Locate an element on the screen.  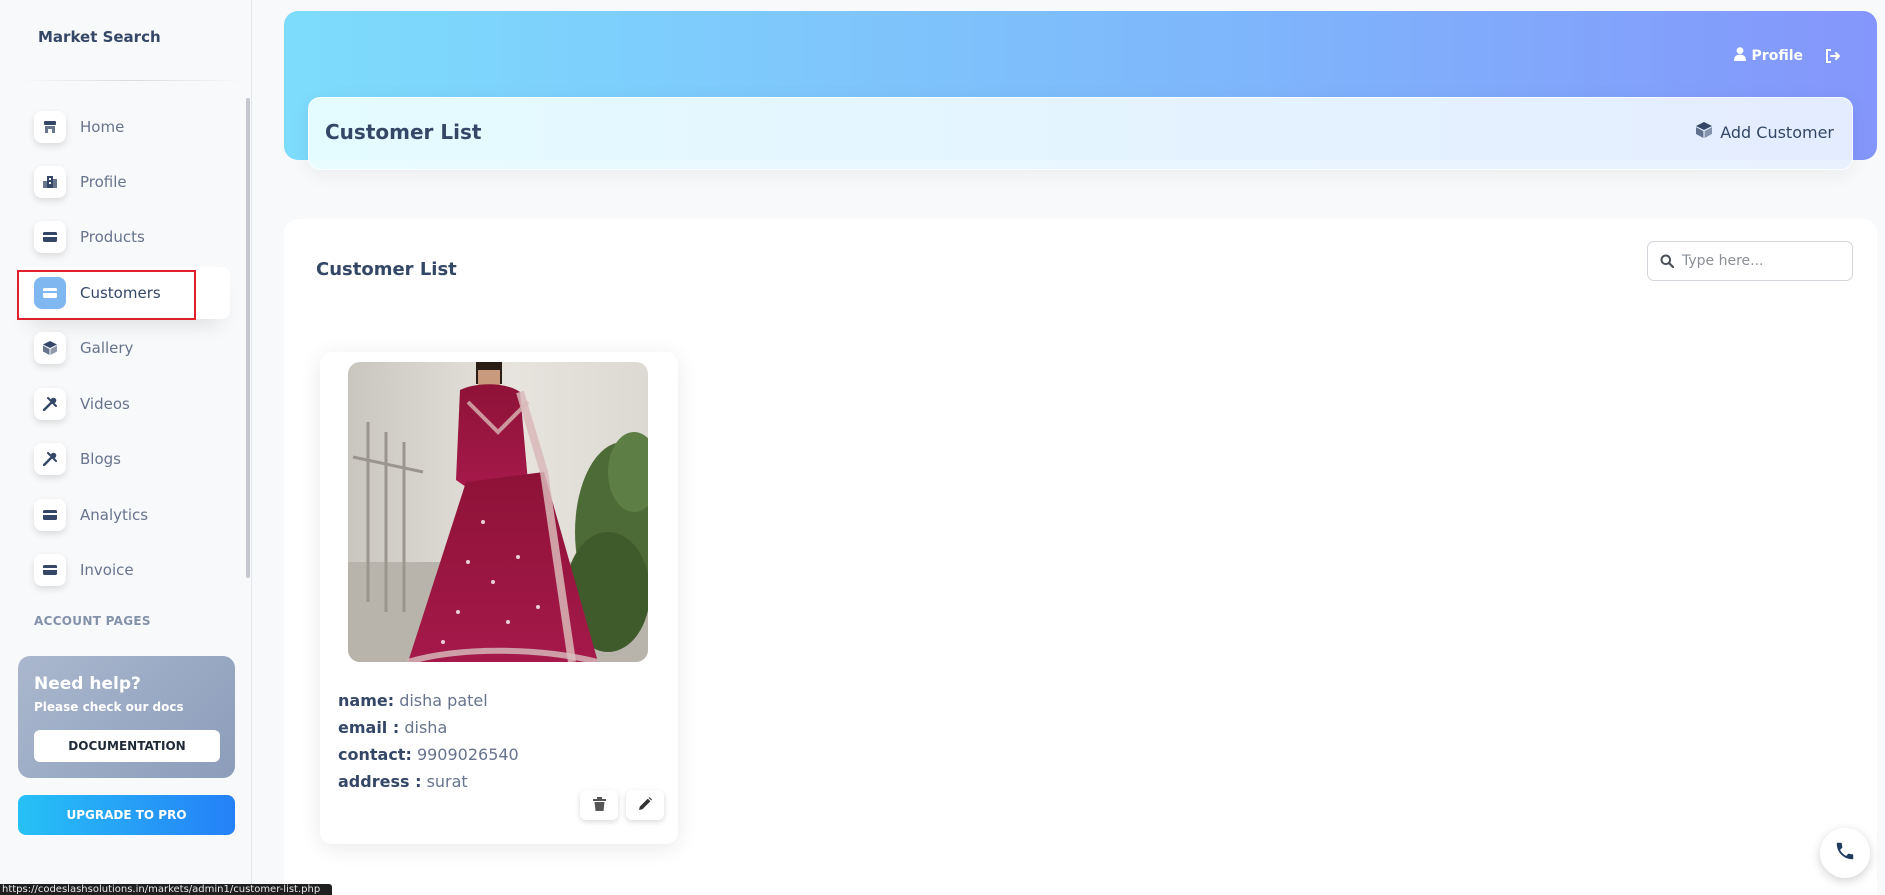
customer-address-row: address : surat is located at coordinates (428, 781).